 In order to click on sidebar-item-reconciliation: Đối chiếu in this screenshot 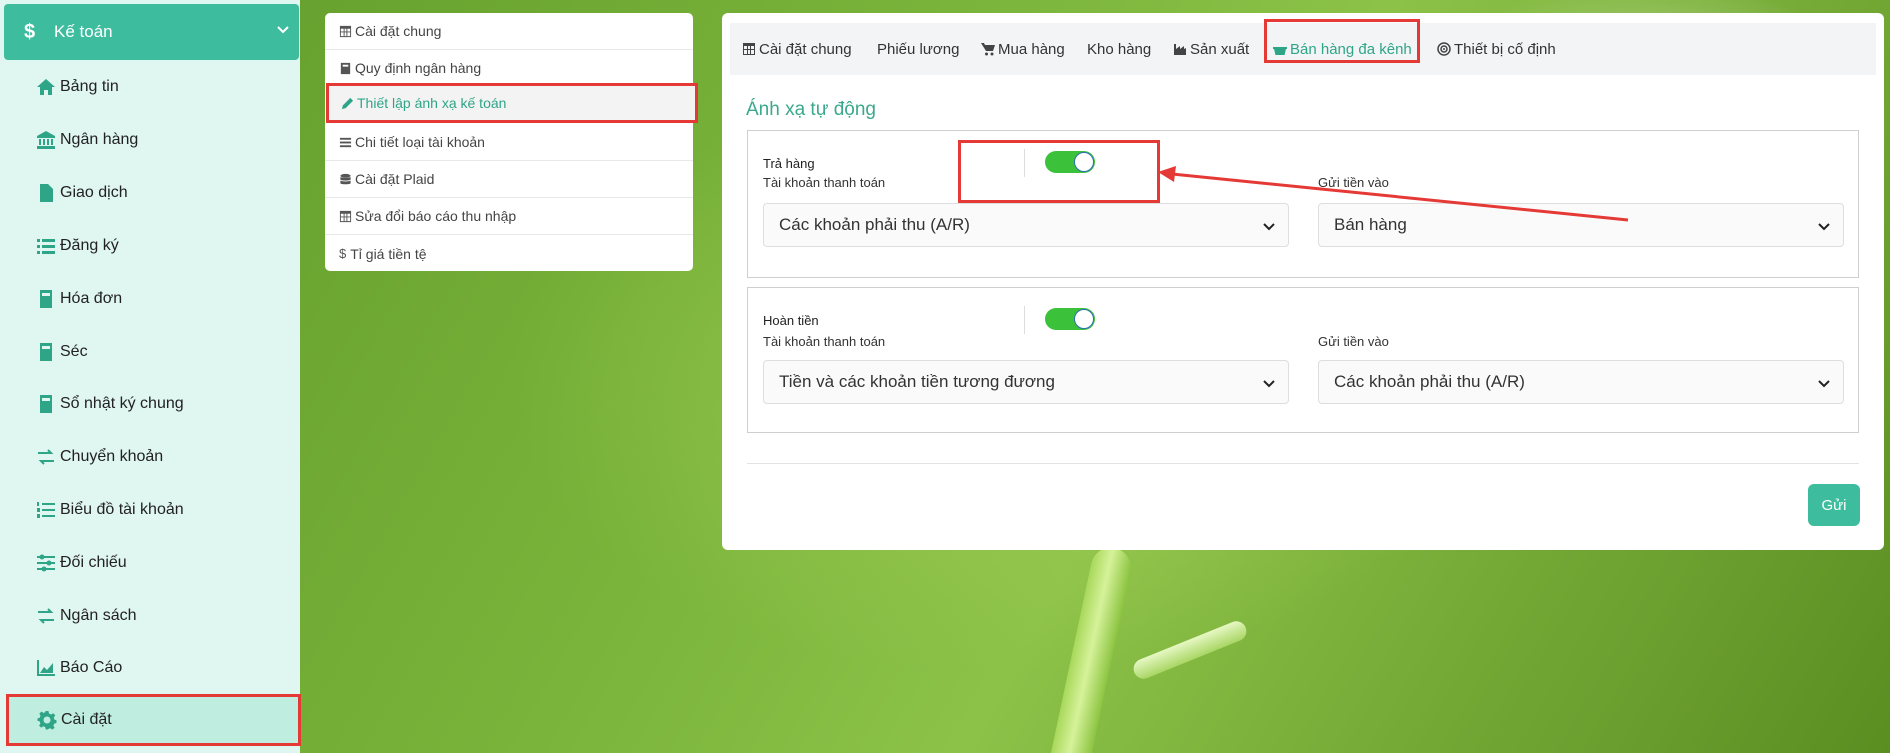, I will do `click(81, 563)`.